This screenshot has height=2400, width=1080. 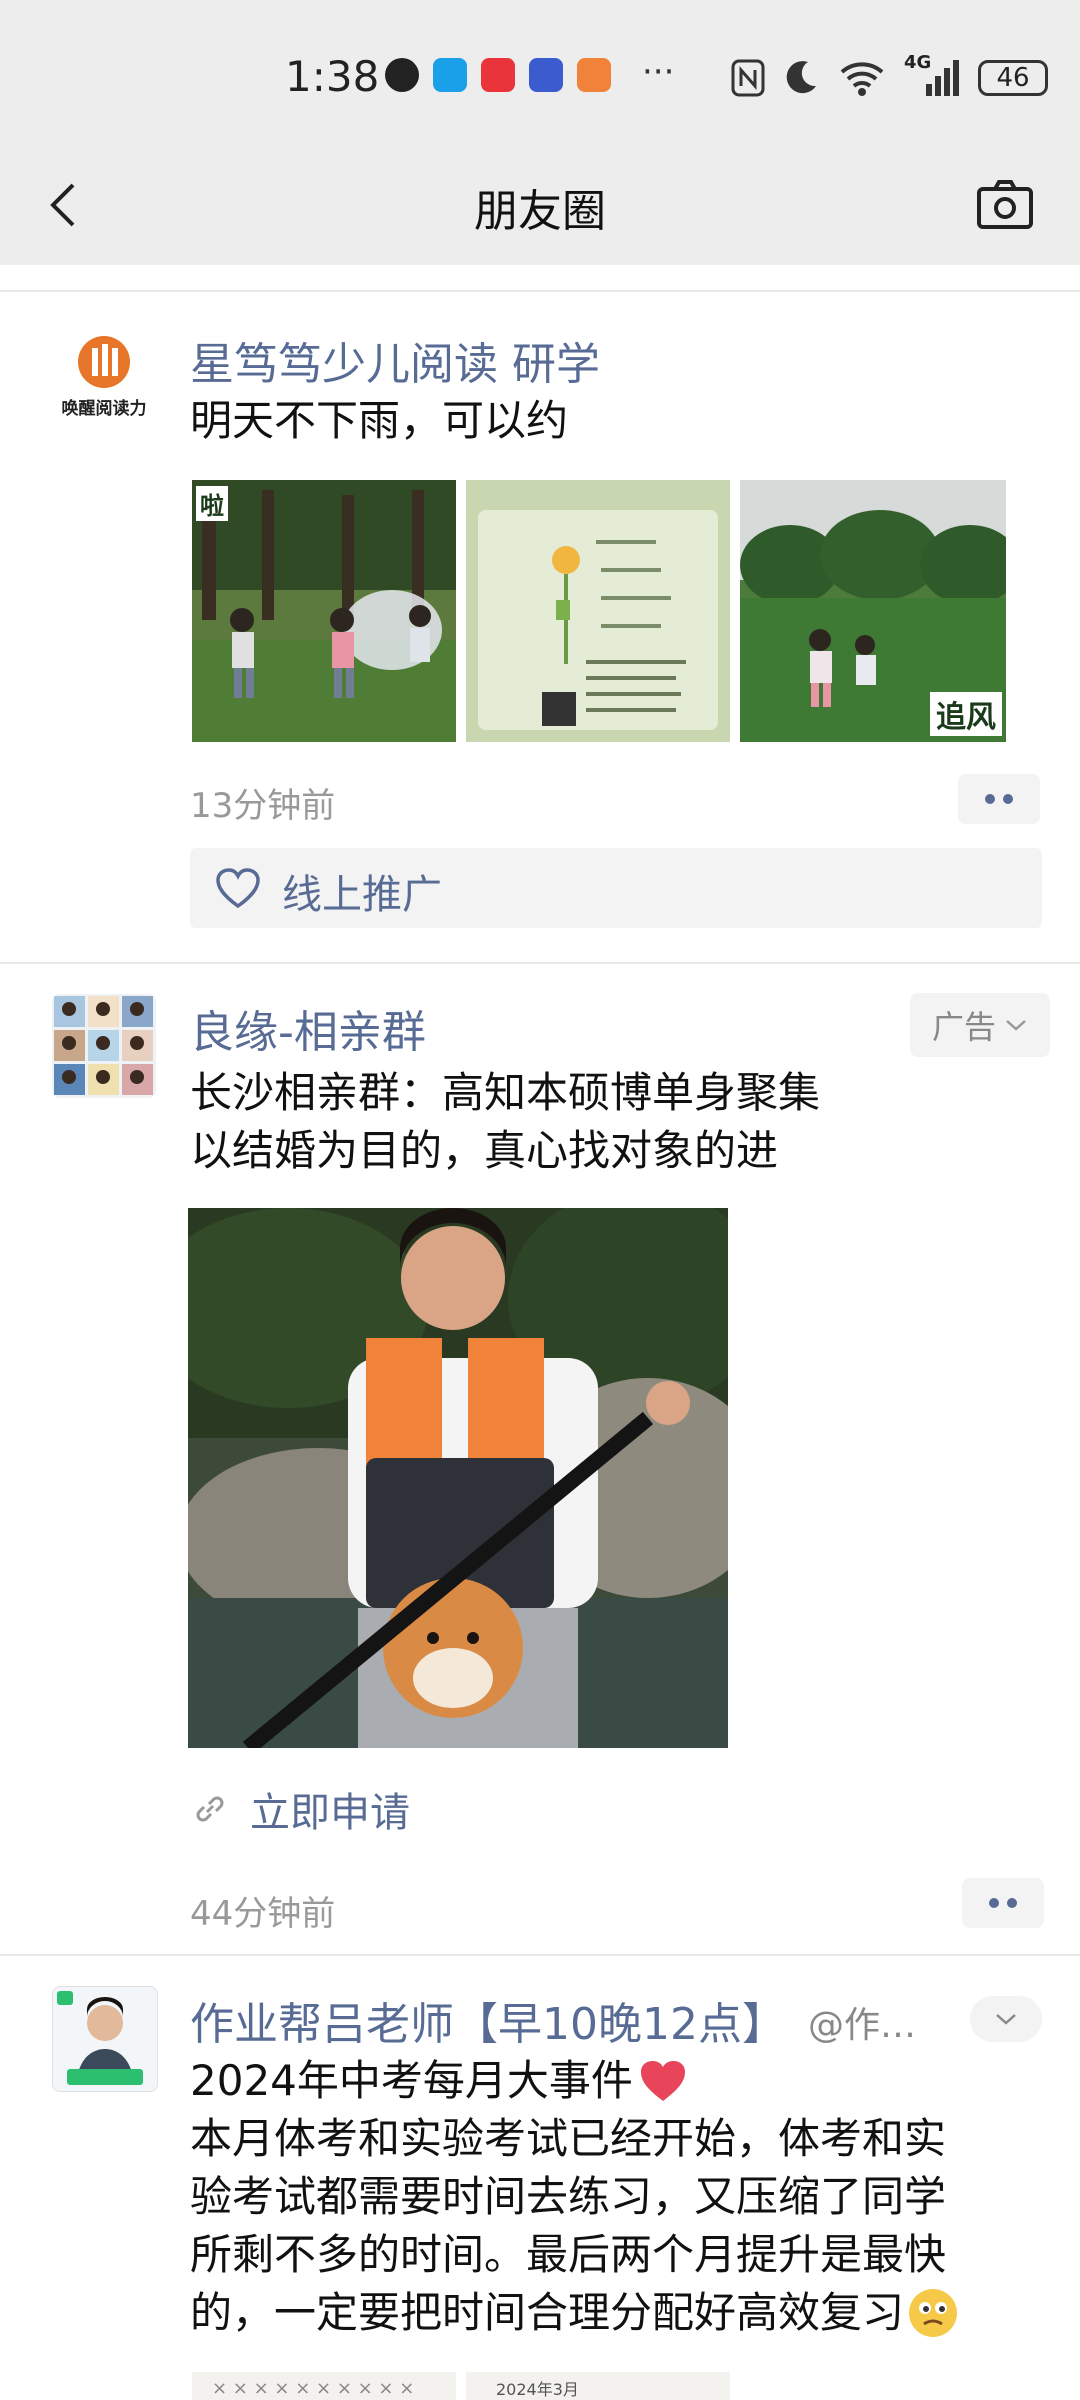 I want to click on post-text-line: 所剩不多的时间。最后两个月提升是最快, so click(x=568, y=2254).